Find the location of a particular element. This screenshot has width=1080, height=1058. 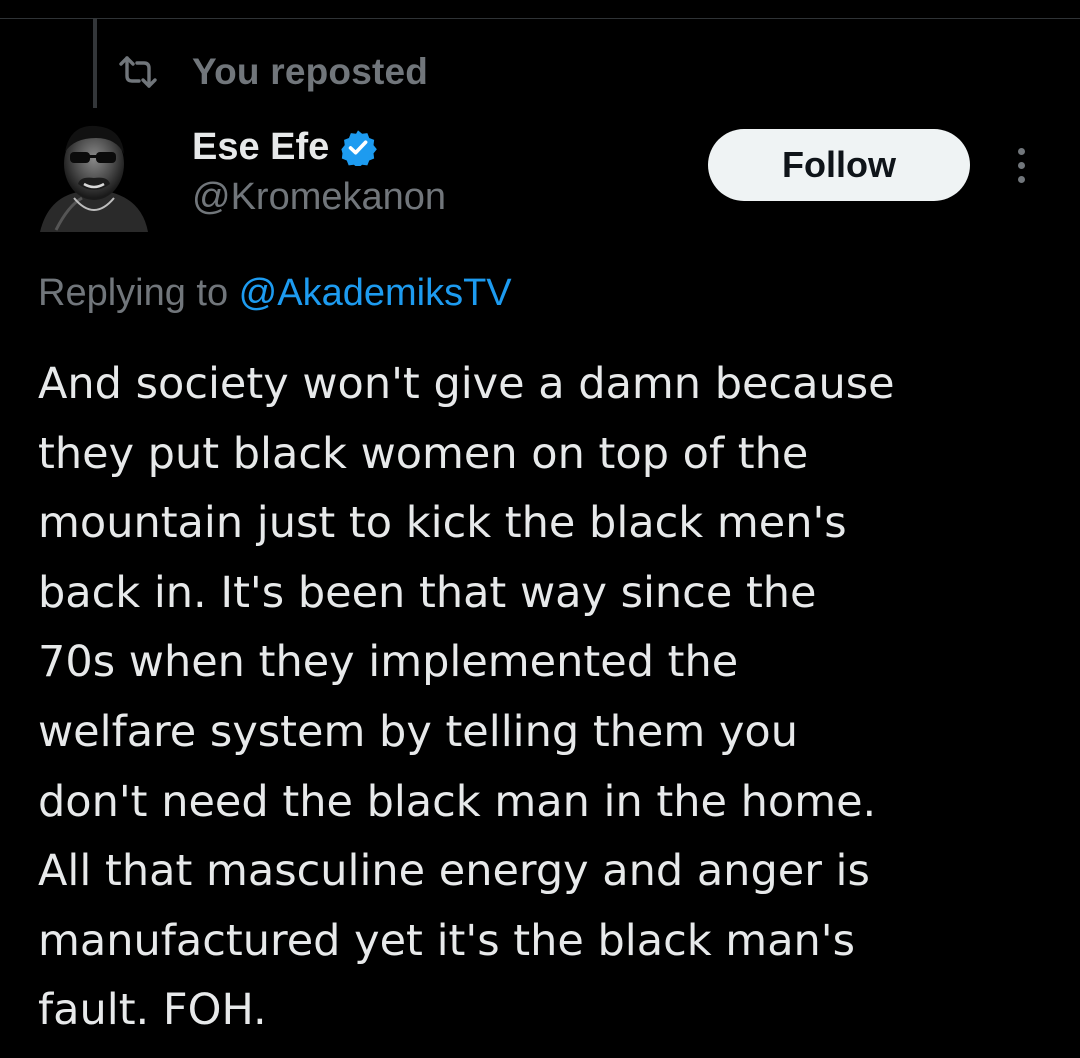

repost-context: You reposted is located at coordinates (273, 72).